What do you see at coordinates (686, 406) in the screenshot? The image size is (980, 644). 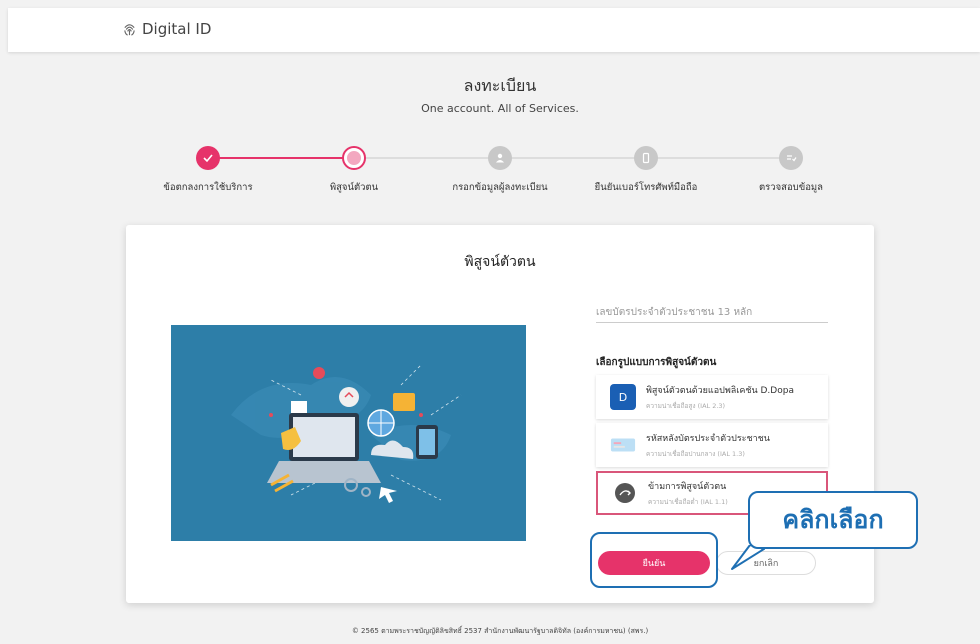 I see `option-subtitle: ความน่าเชื่อถือสูง (IAL 2.3)` at bounding box center [686, 406].